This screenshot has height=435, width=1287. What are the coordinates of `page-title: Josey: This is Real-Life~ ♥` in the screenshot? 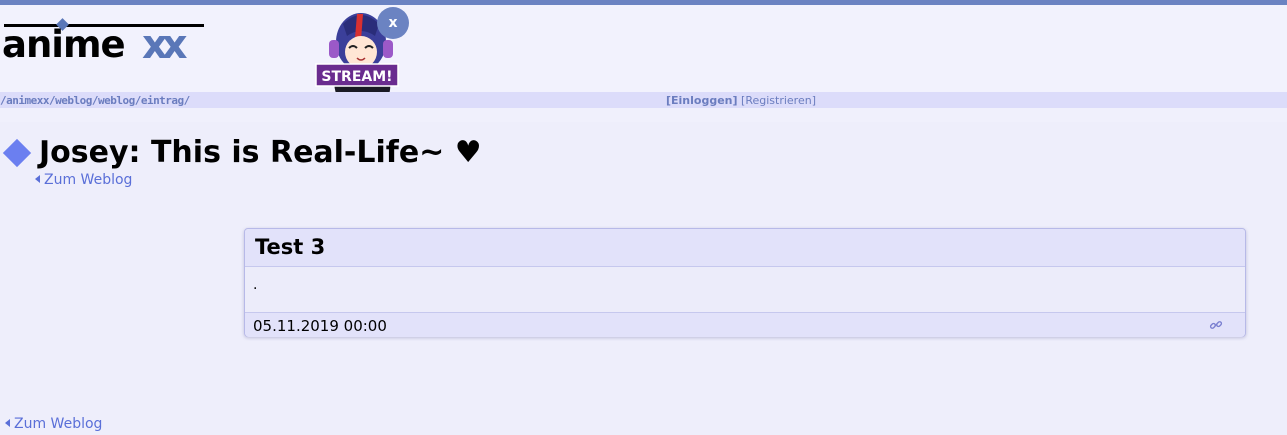 It's located at (260, 153).